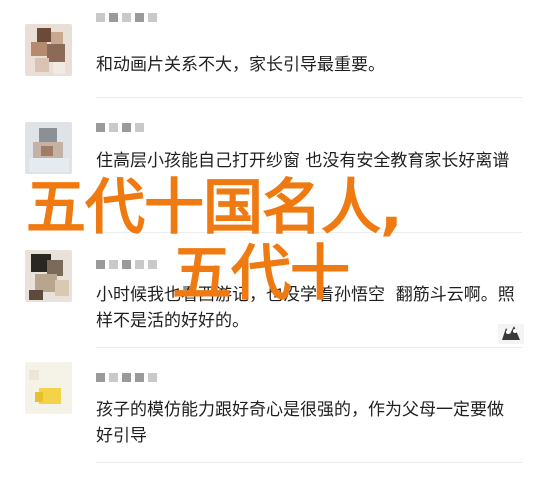 This screenshot has width=550, height=477. I want to click on comment-text: 小时候我也看西游记，也没学着孙悟空 翻筋斗云啊。照样不是活的好好的。, so click(305, 308).